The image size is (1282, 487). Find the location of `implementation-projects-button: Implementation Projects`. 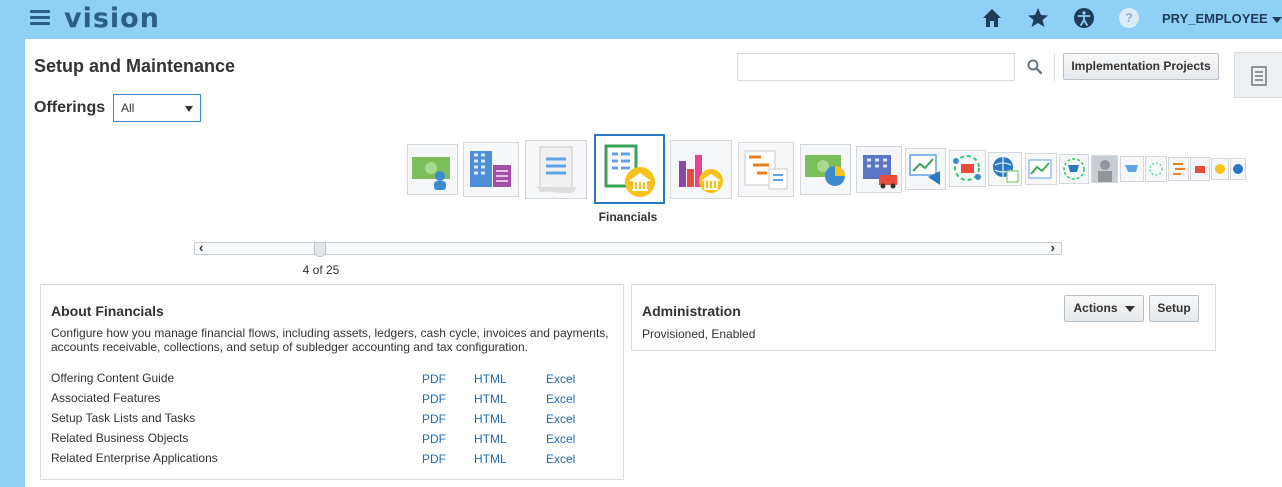

implementation-projects-button: Implementation Projects is located at coordinates (1141, 66).